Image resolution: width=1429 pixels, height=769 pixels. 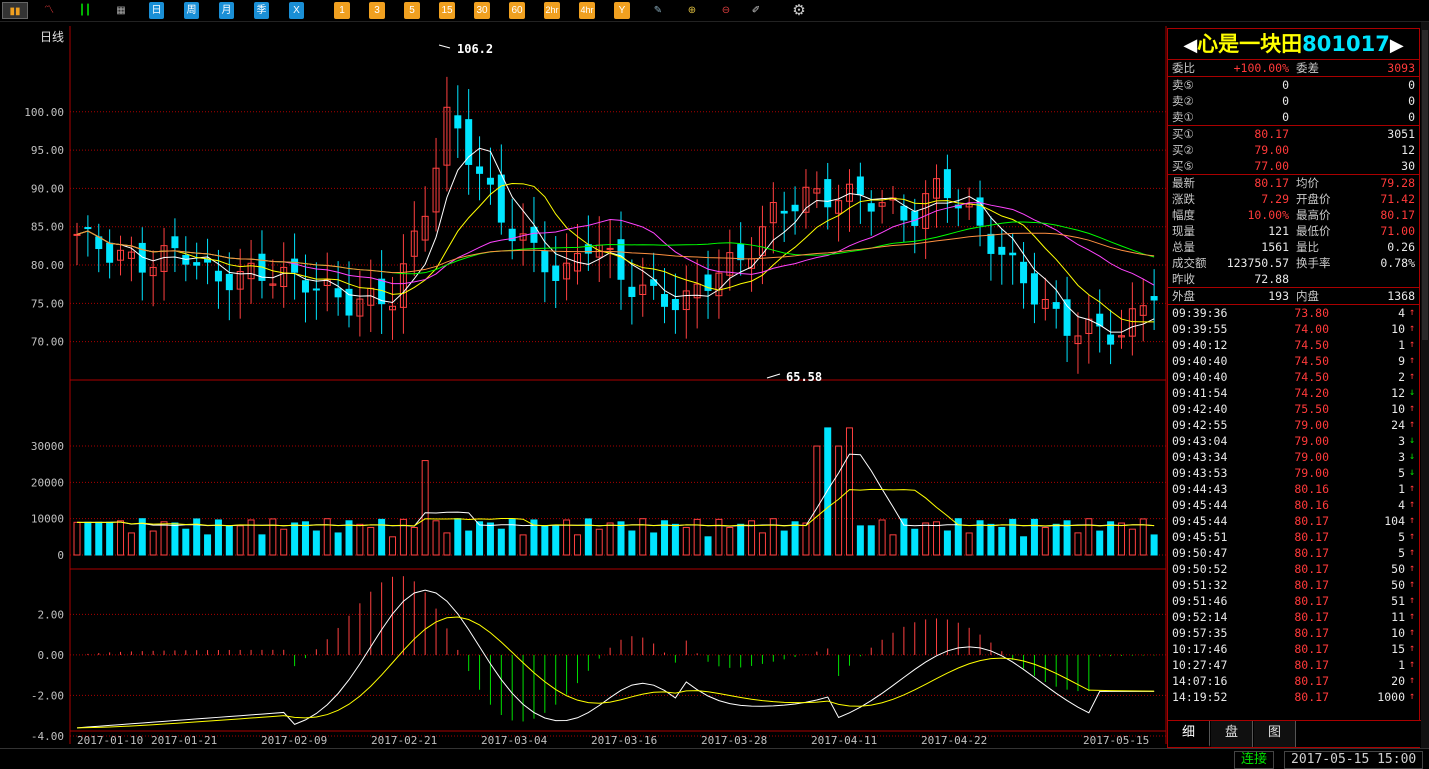 I want to click on tick-row: 14:07:16 80.17 20 ↑, so click(x=1293, y=681).